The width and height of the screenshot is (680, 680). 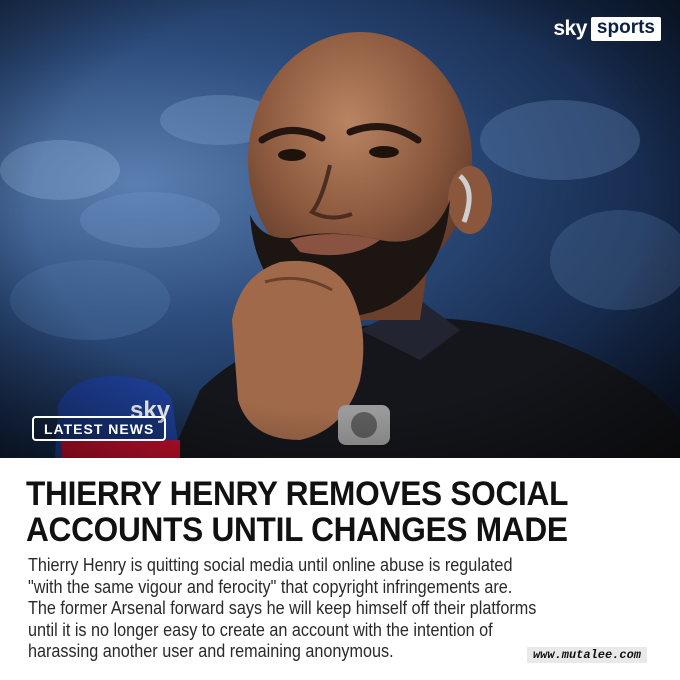 What do you see at coordinates (297, 530) in the screenshot?
I see `headline-line-2: ACCOUNTS UNTIL CHANGES MADE` at bounding box center [297, 530].